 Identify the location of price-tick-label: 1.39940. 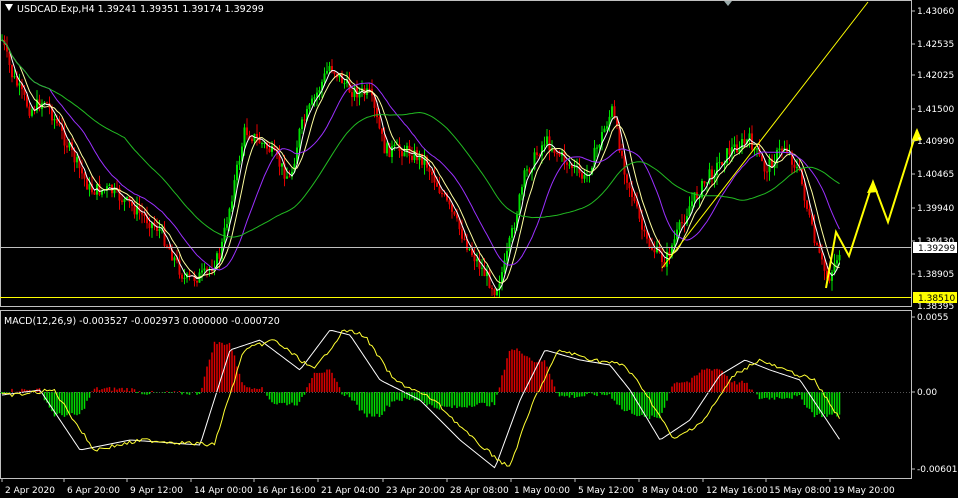
(935, 209).